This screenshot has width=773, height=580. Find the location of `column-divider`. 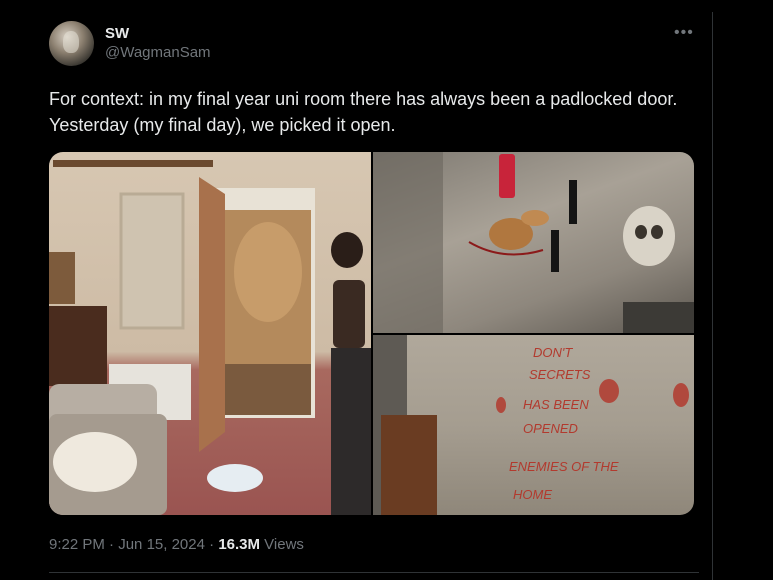

column-divider is located at coordinates (712, 296).